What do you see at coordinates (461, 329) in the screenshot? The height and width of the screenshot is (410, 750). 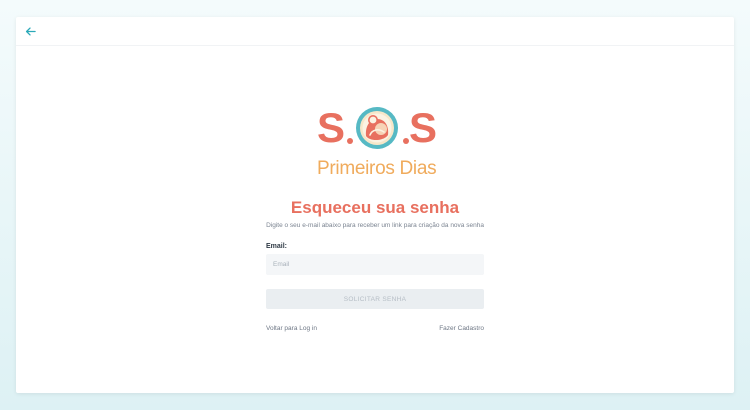 I see `sign-up-link: Fazer Cadastro` at bounding box center [461, 329].